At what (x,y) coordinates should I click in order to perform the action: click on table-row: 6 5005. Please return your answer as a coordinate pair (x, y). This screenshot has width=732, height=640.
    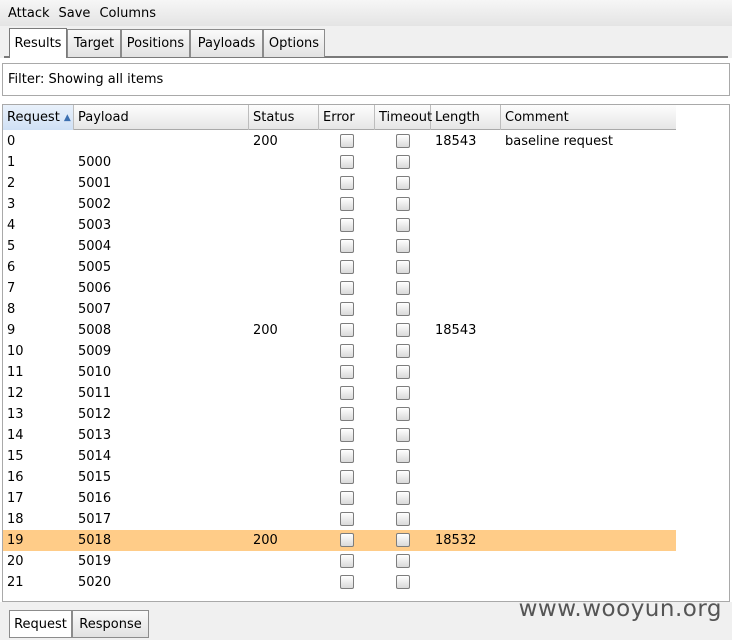
    Looking at the image, I should click on (339, 267).